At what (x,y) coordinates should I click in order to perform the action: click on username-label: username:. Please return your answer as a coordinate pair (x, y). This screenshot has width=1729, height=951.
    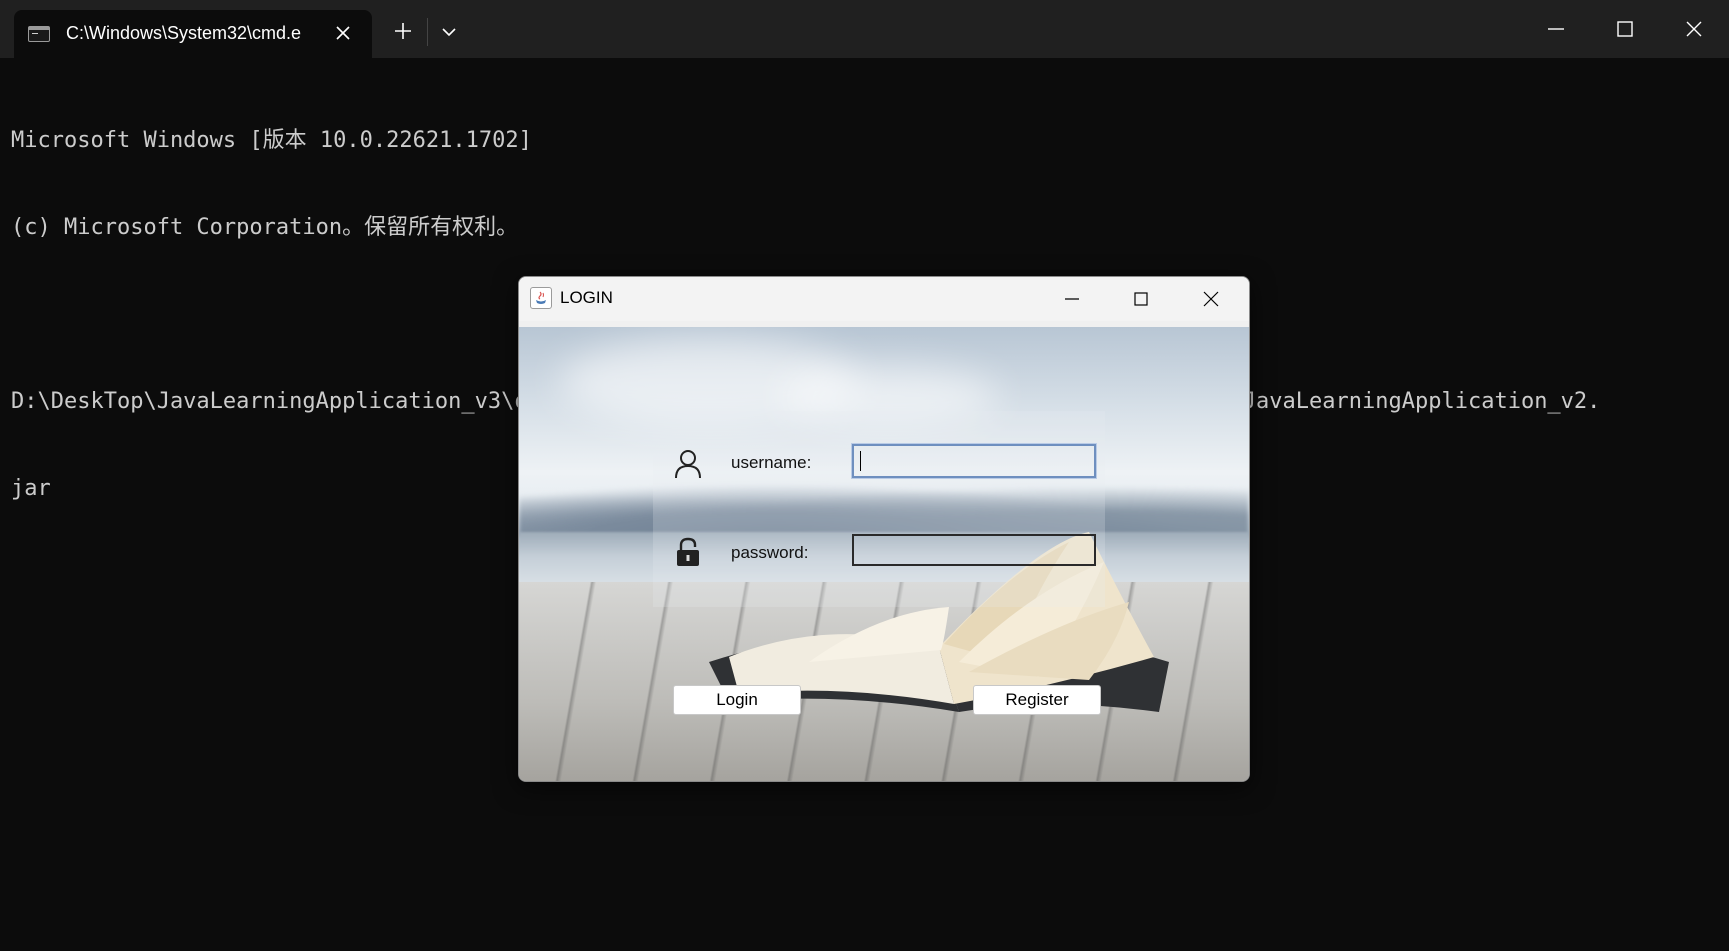
    Looking at the image, I should click on (771, 462).